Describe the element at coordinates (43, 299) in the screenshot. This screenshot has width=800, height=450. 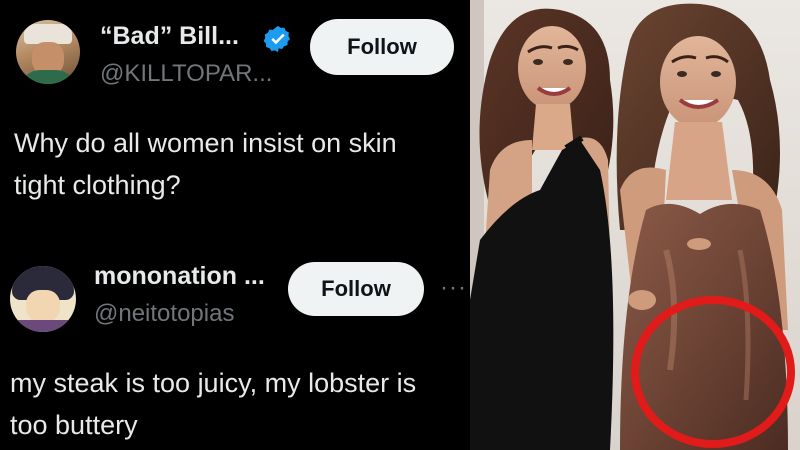
I see `anime-avatar-icon` at that location.